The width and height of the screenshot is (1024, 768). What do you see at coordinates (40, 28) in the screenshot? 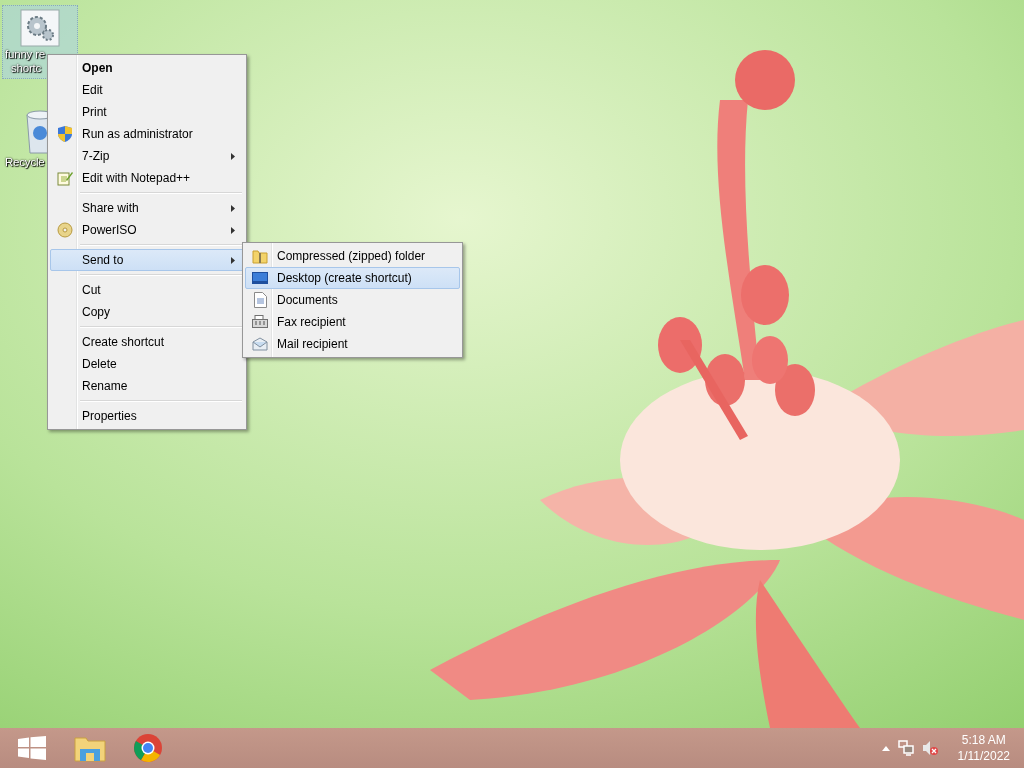
I see `settings-shortcut-icon` at bounding box center [40, 28].